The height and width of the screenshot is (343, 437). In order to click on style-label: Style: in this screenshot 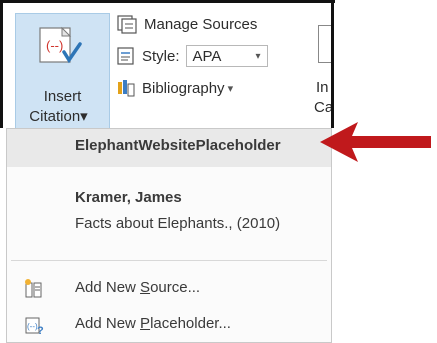, I will do `click(161, 56)`.